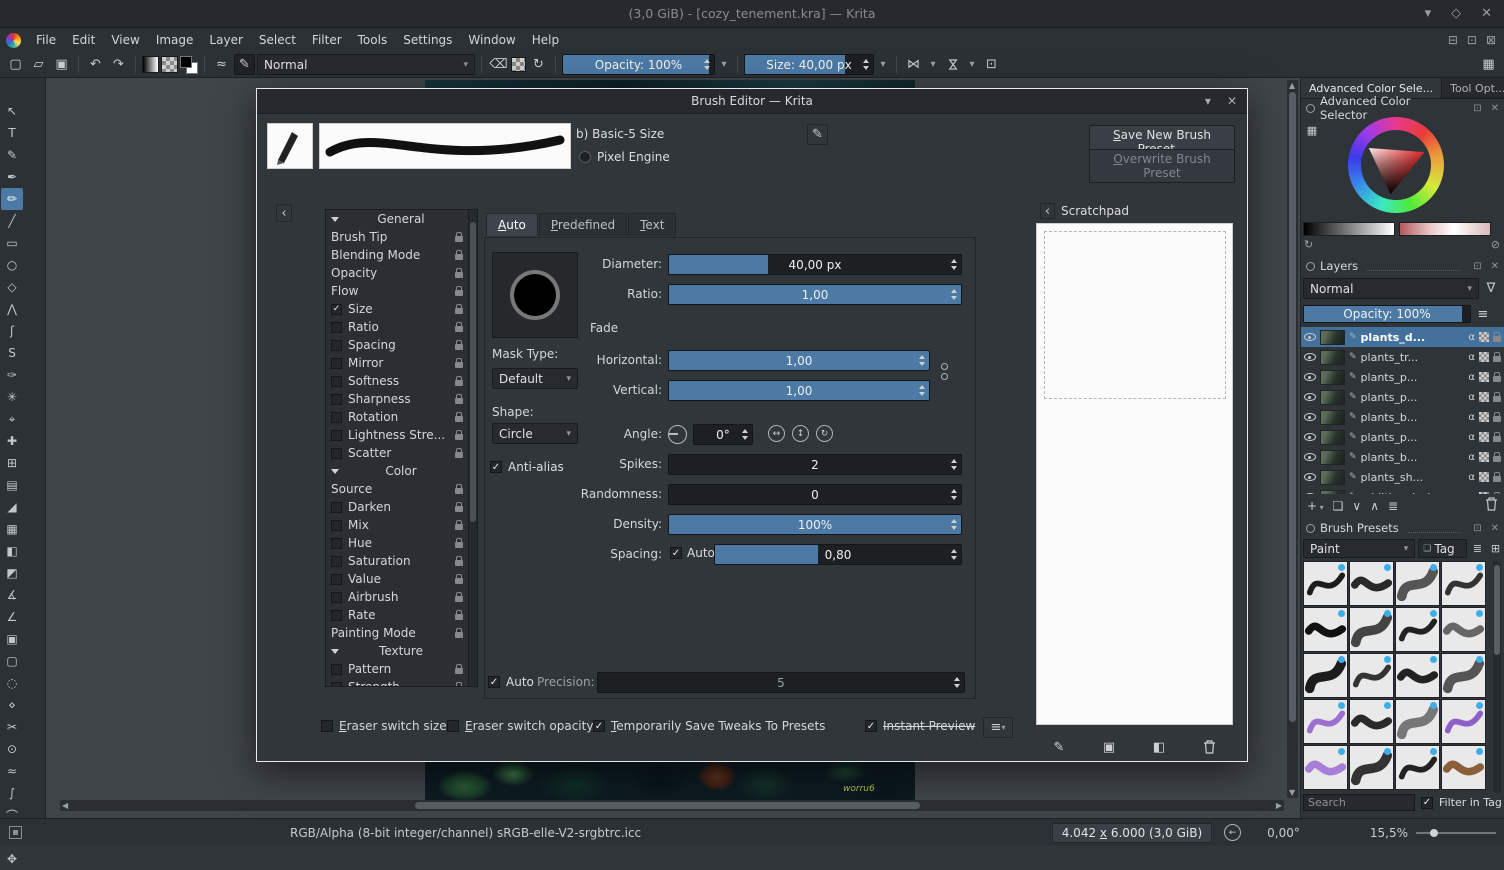 The height and width of the screenshot is (870, 1504). Describe the element at coordinates (752, 101) in the screenshot. I see `dialog-titlebar: Brush Editor — Krita ▾ ✕` at that location.